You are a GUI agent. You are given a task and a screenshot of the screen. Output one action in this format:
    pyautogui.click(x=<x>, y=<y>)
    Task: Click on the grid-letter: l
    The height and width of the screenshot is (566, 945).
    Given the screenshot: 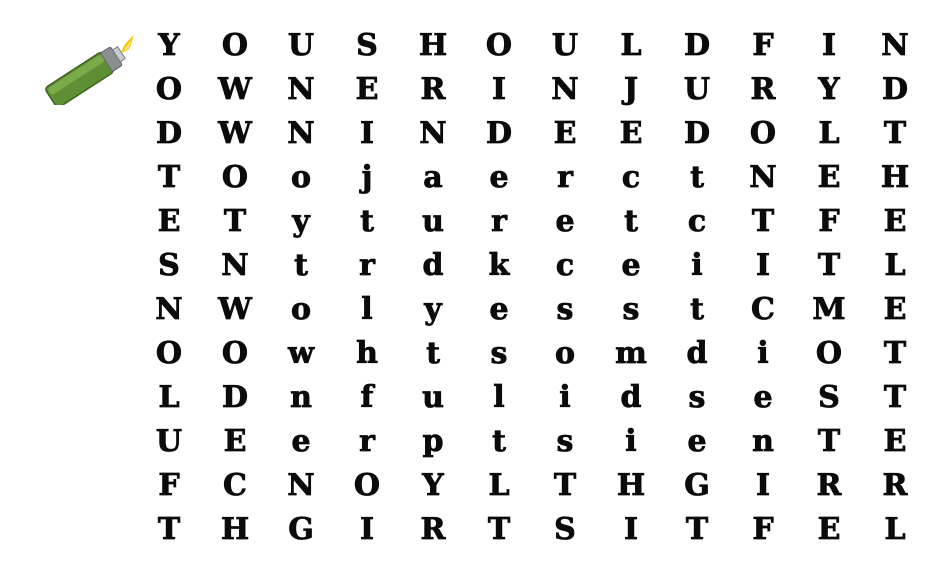 What is the action you would take?
    pyautogui.click(x=499, y=398)
    